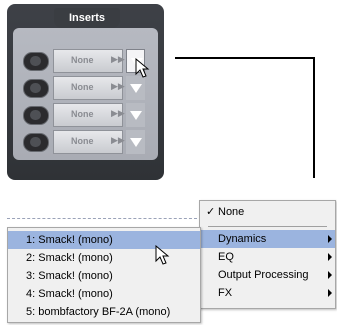  What do you see at coordinates (87, 18) in the screenshot?
I see `inserts-title: Inserts` at bounding box center [87, 18].